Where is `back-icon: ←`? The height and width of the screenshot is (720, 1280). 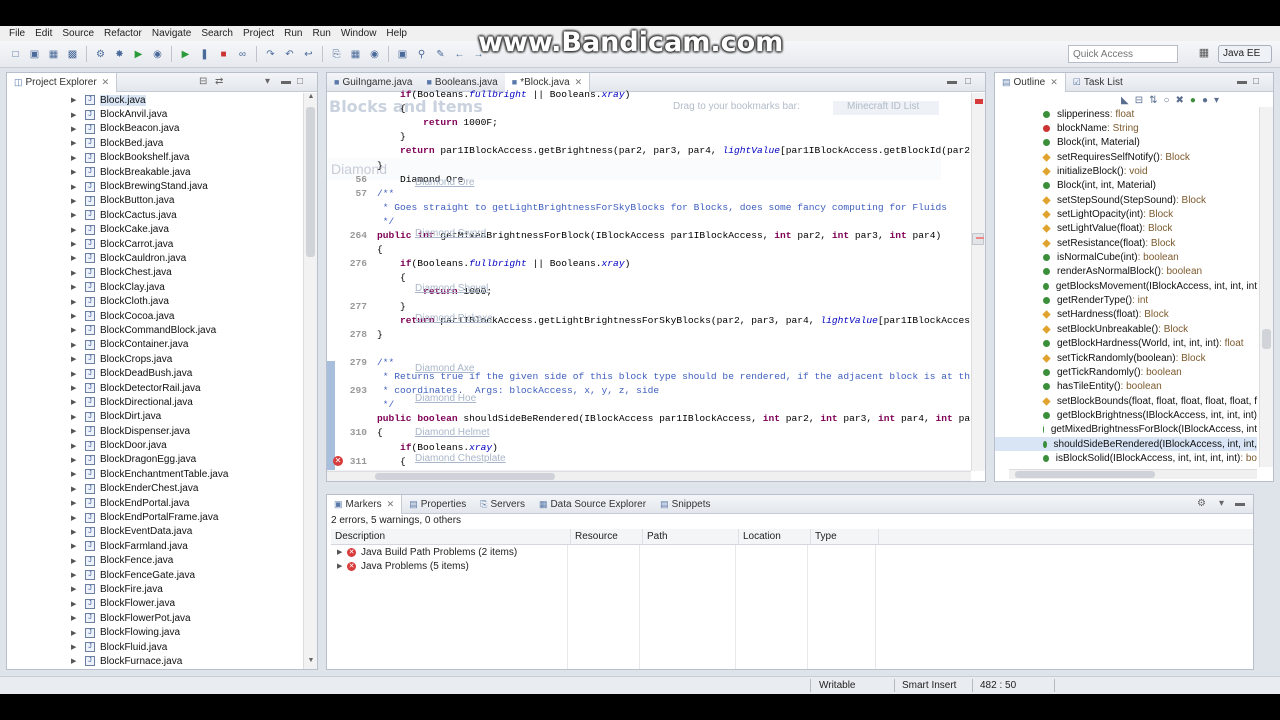
back-icon: ← is located at coordinates (459, 54).